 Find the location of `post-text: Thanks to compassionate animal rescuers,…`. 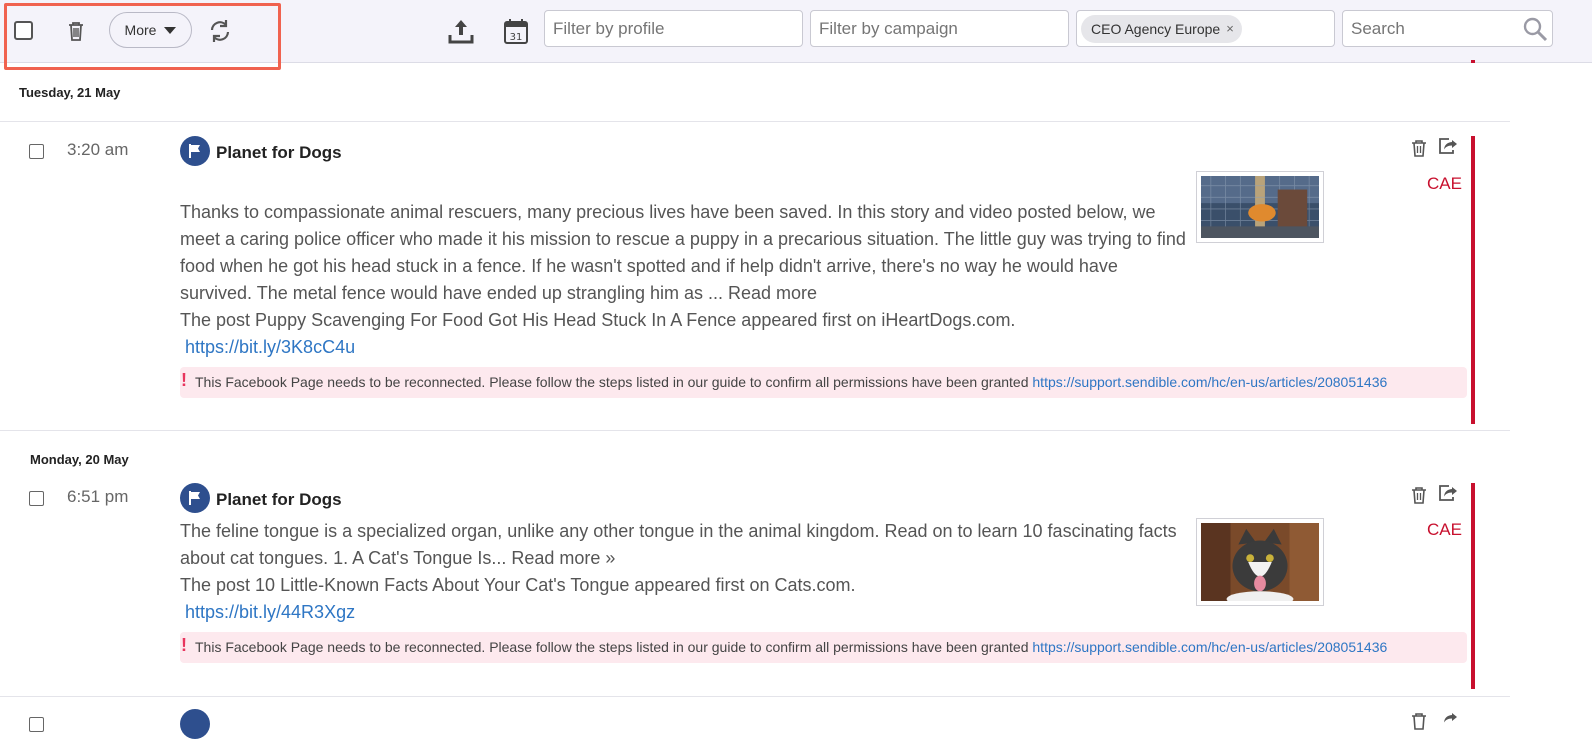

post-text: Thanks to compassionate animal rescuers,… is located at coordinates (683, 252).